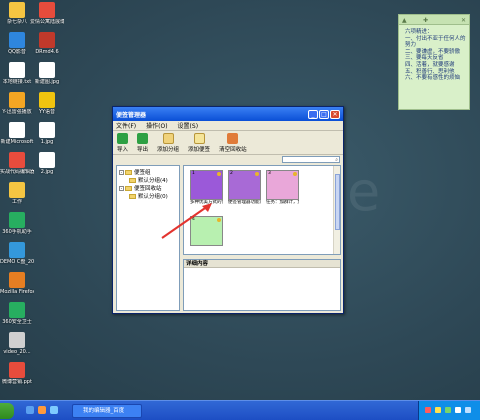 The height and width of the screenshot is (420, 480). I want to click on quicklaunch-media-icon, so click(42, 410).